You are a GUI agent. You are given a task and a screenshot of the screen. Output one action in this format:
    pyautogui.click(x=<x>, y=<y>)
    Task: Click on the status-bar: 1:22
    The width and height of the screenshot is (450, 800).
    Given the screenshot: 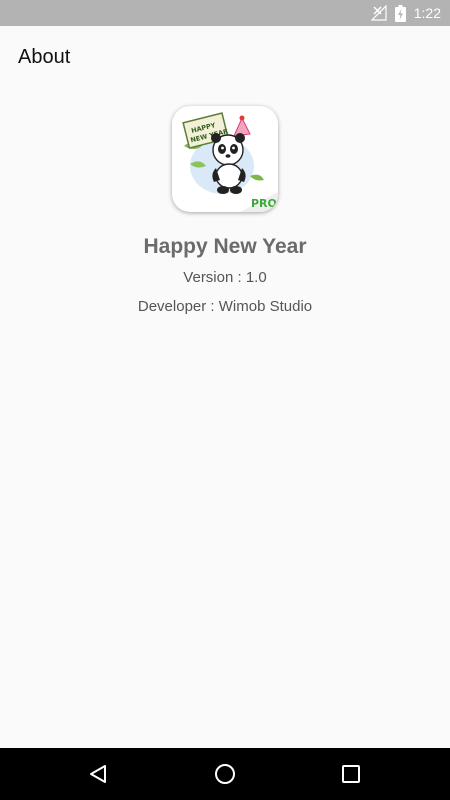 What is the action you would take?
    pyautogui.click(x=225, y=13)
    